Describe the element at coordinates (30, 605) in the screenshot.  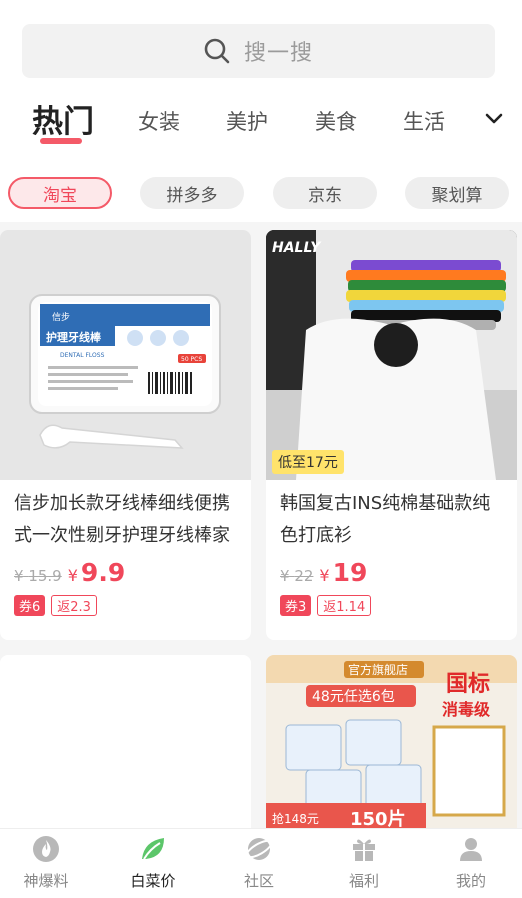
I see `coupon-badge: 券6` at that location.